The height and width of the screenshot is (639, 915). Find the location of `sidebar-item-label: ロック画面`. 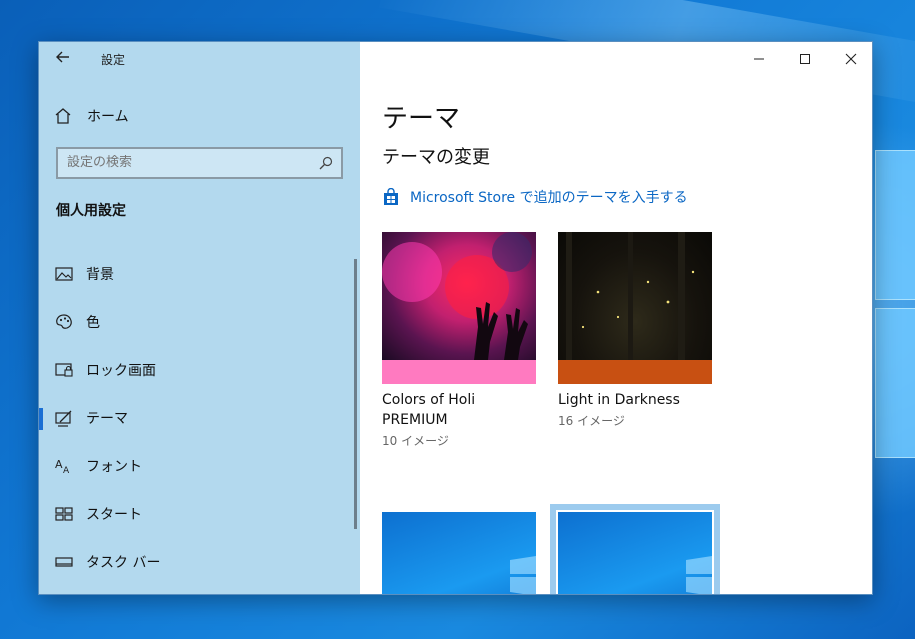

sidebar-item-label: ロック画面 is located at coordinates (121, 371).